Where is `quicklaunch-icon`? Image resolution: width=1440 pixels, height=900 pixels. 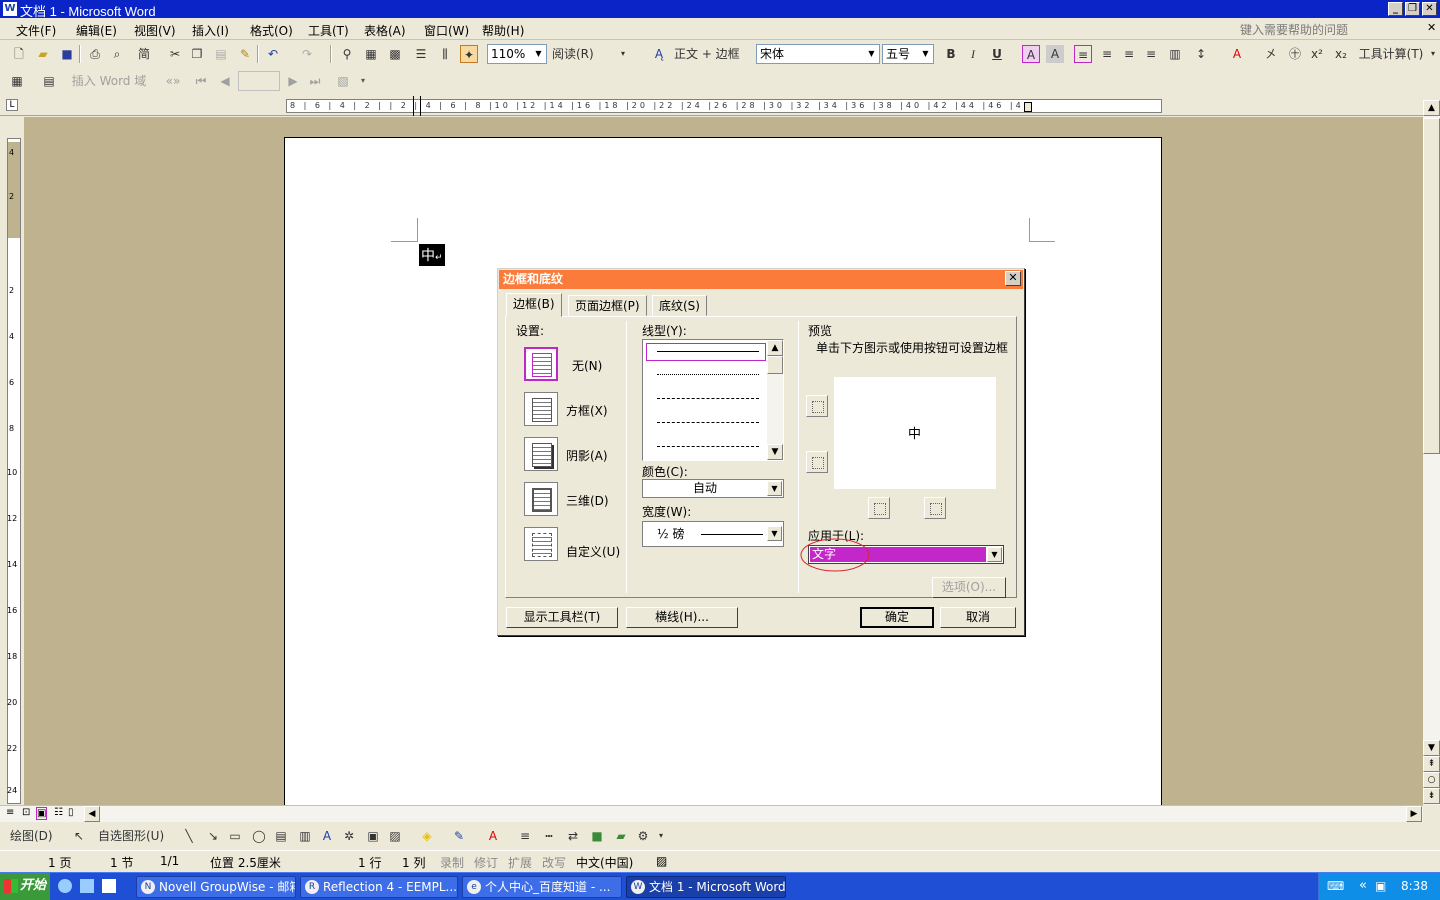
quicklaunch-icon is located at coordinates (65, 886).